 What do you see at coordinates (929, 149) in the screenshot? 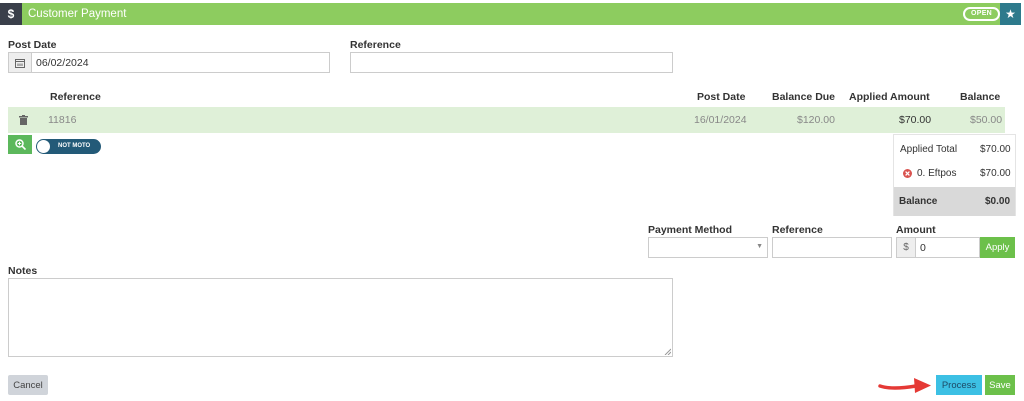
I see `applied-total-label: Applied Total` at bounding box center [929, 149].